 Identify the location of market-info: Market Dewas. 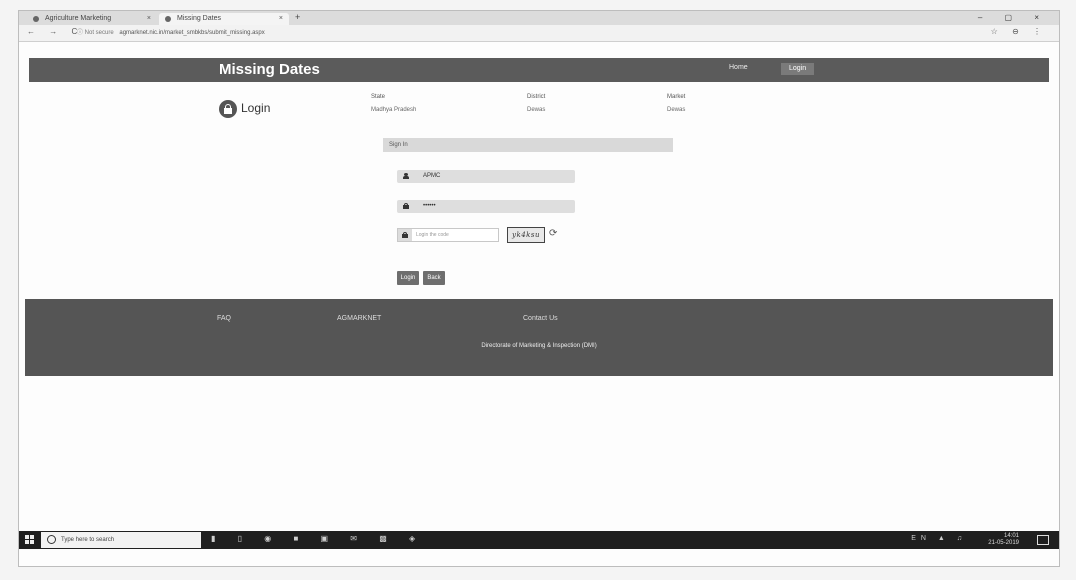
(676, 104).